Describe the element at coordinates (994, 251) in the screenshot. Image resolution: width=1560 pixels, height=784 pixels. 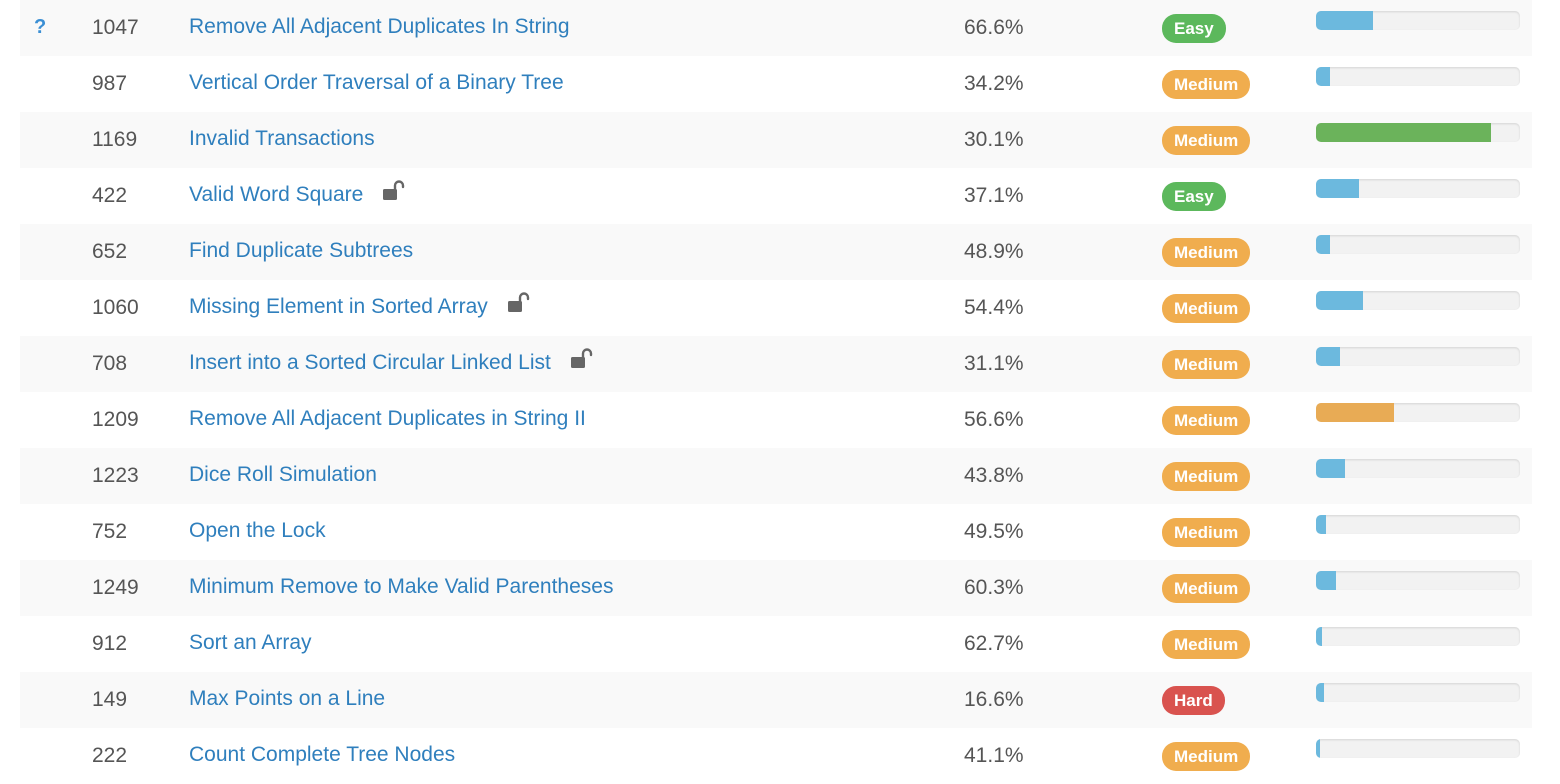
I see `acceptance-rate: 48.9%` at that location.